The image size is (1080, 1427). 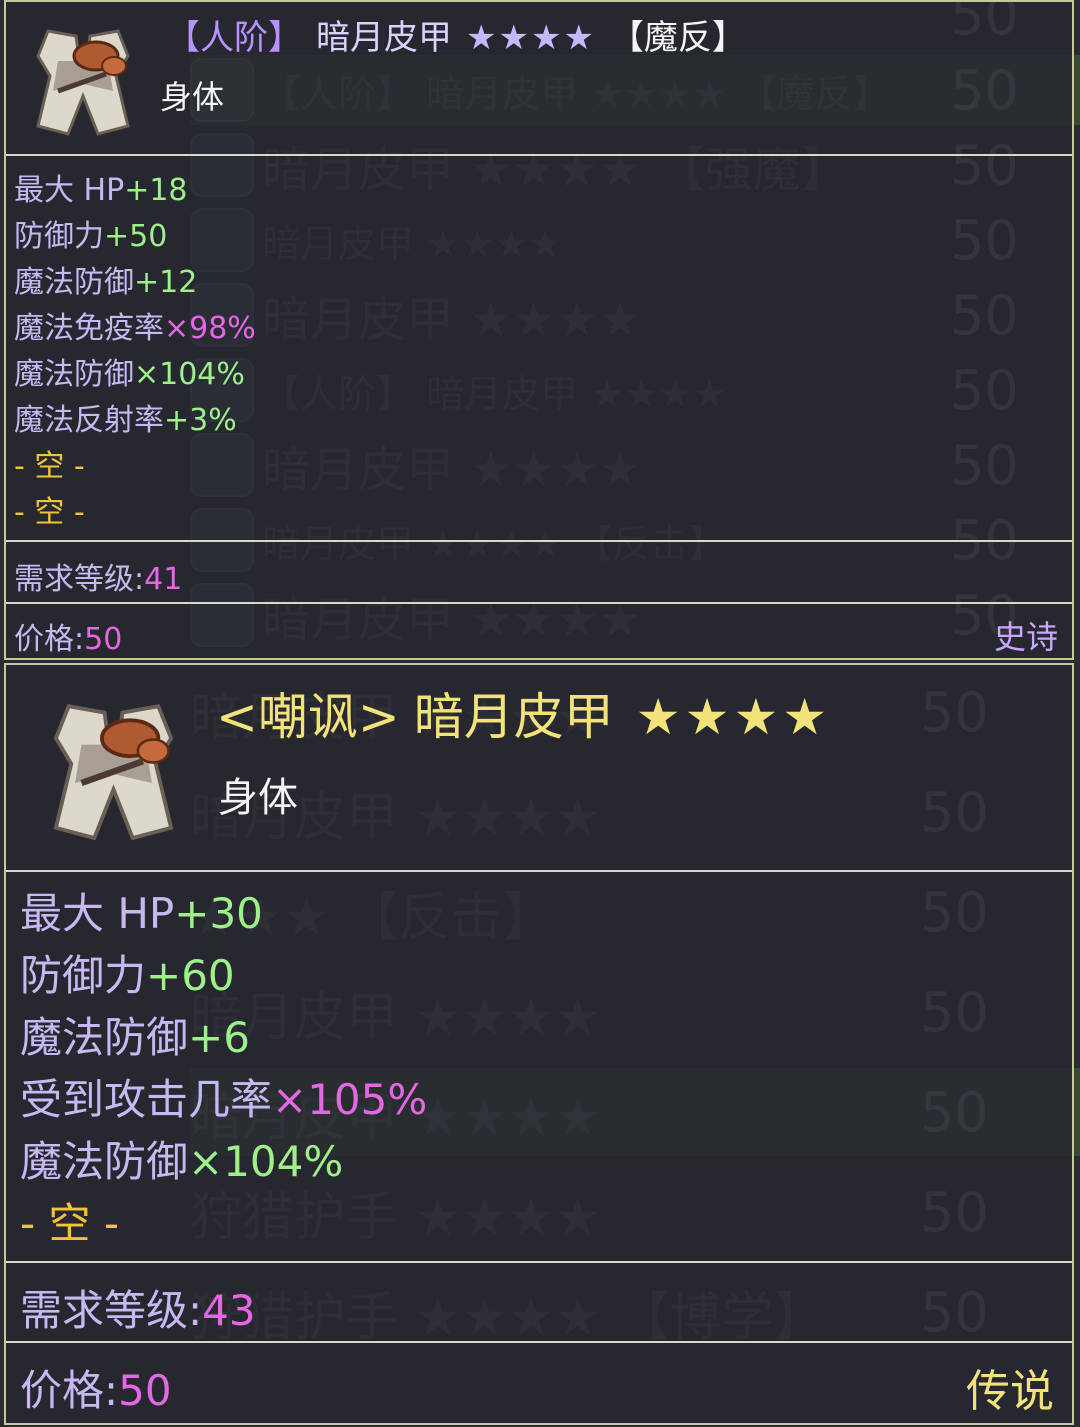 What do you see at coordinates (234, 38) in the screenshot?
I see `item-grade: 【人阶】` at bounding box center [234, 38].